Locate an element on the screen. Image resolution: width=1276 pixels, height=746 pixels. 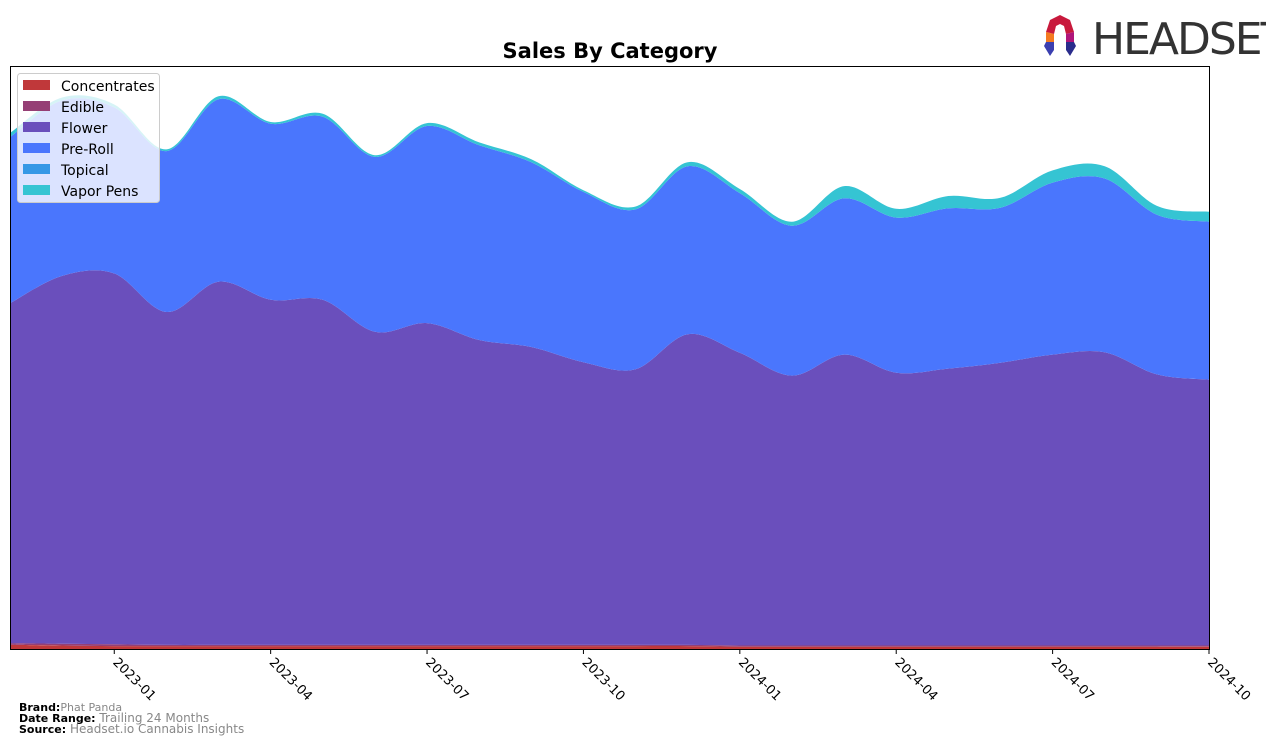
x-tick-label: 2023-04 is located at coordinates (290, 679).